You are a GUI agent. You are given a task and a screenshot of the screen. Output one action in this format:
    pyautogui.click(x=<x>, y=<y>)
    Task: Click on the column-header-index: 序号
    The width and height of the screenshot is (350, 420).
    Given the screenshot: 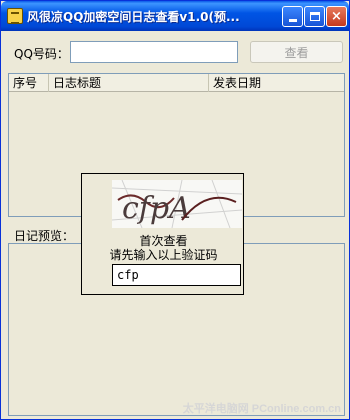 What is the action you would take?
    pyautogui.click(x=29, y=83)
    